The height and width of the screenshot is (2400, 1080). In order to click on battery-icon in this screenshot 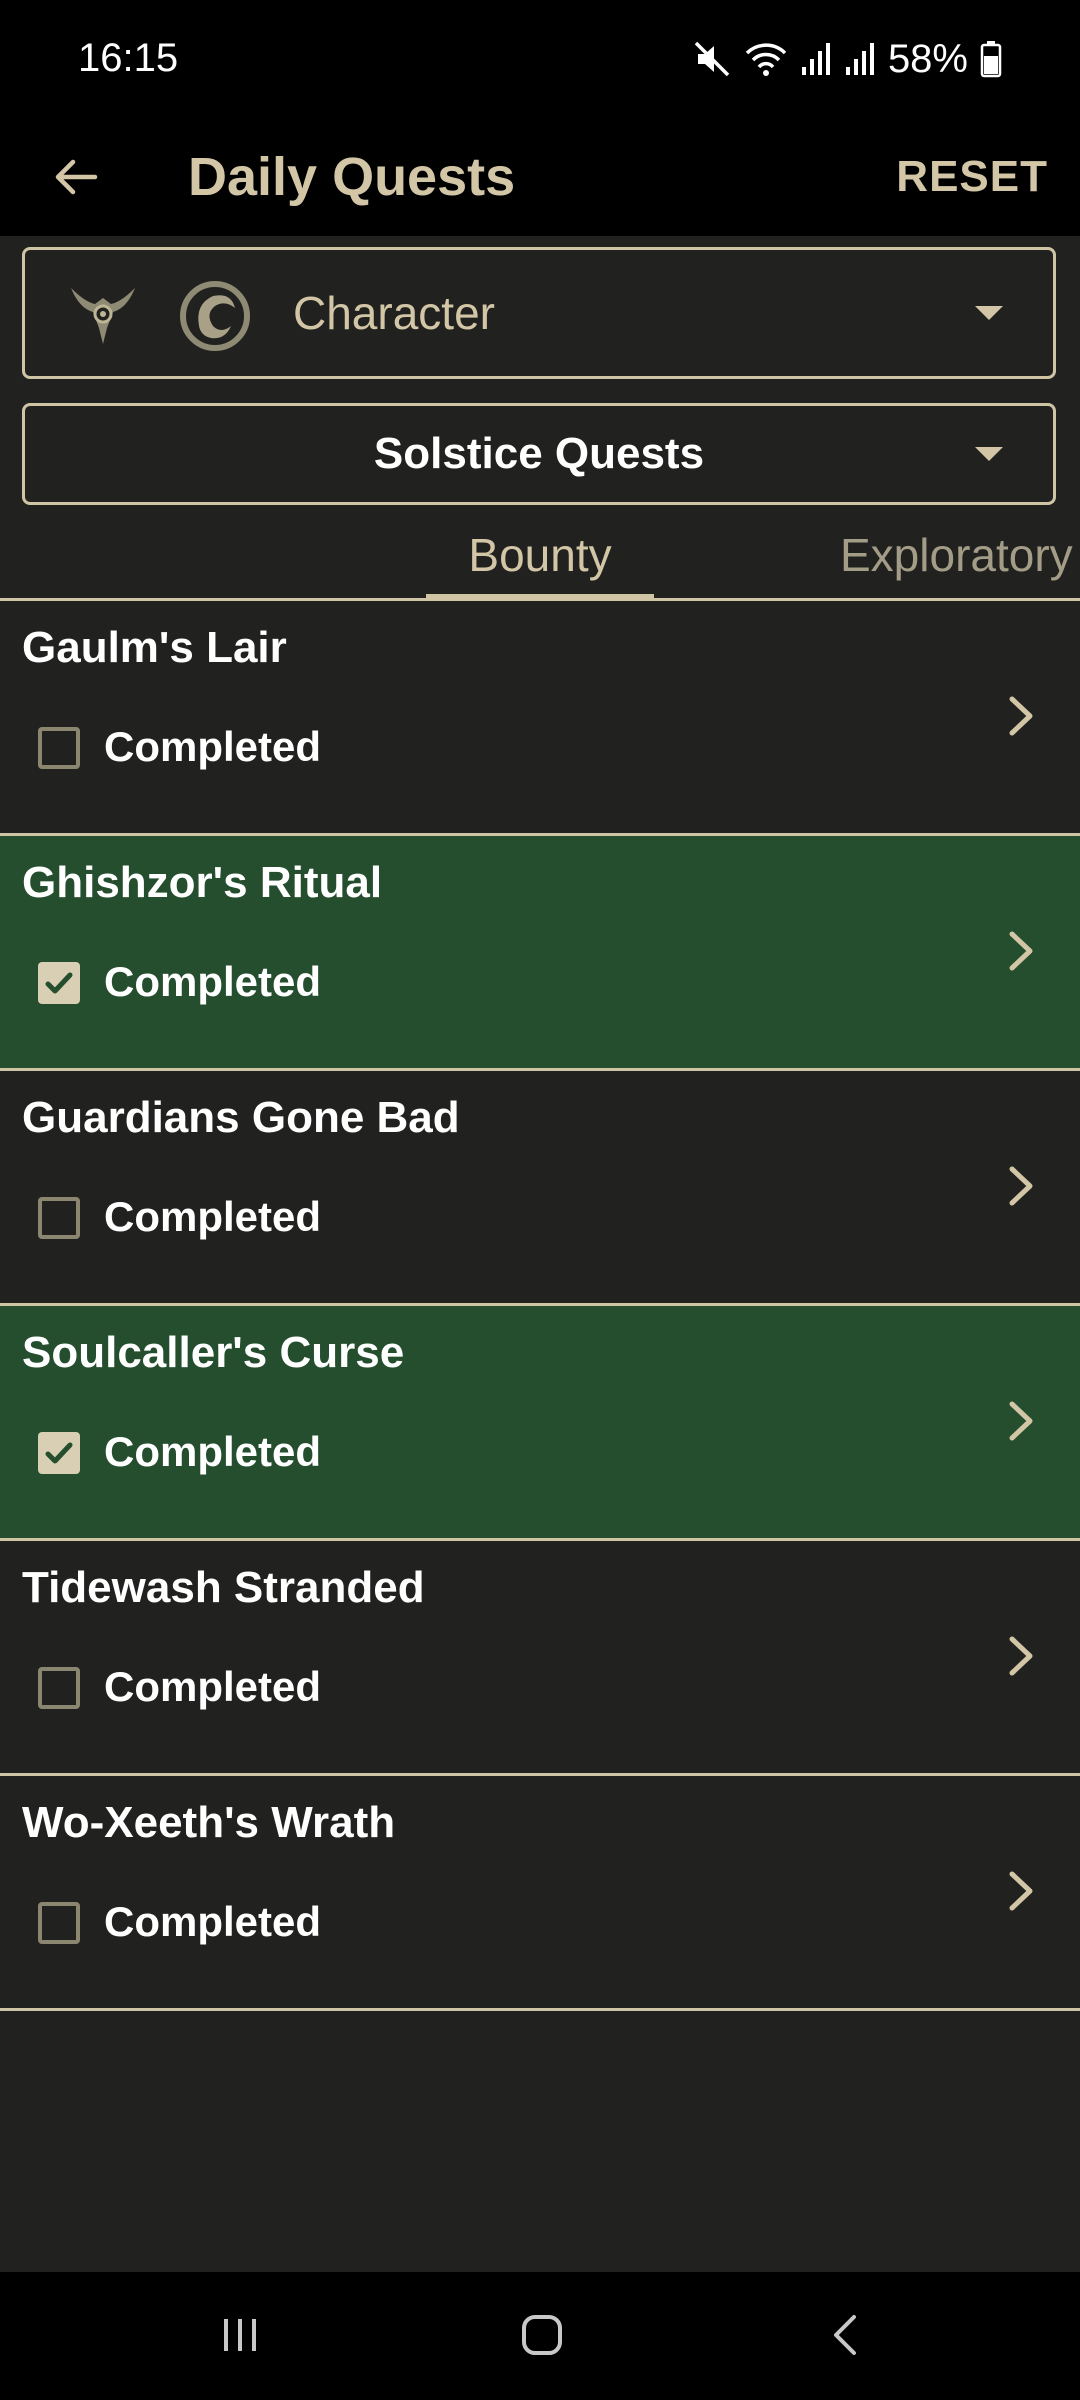, I will do `click(991, 59)`.